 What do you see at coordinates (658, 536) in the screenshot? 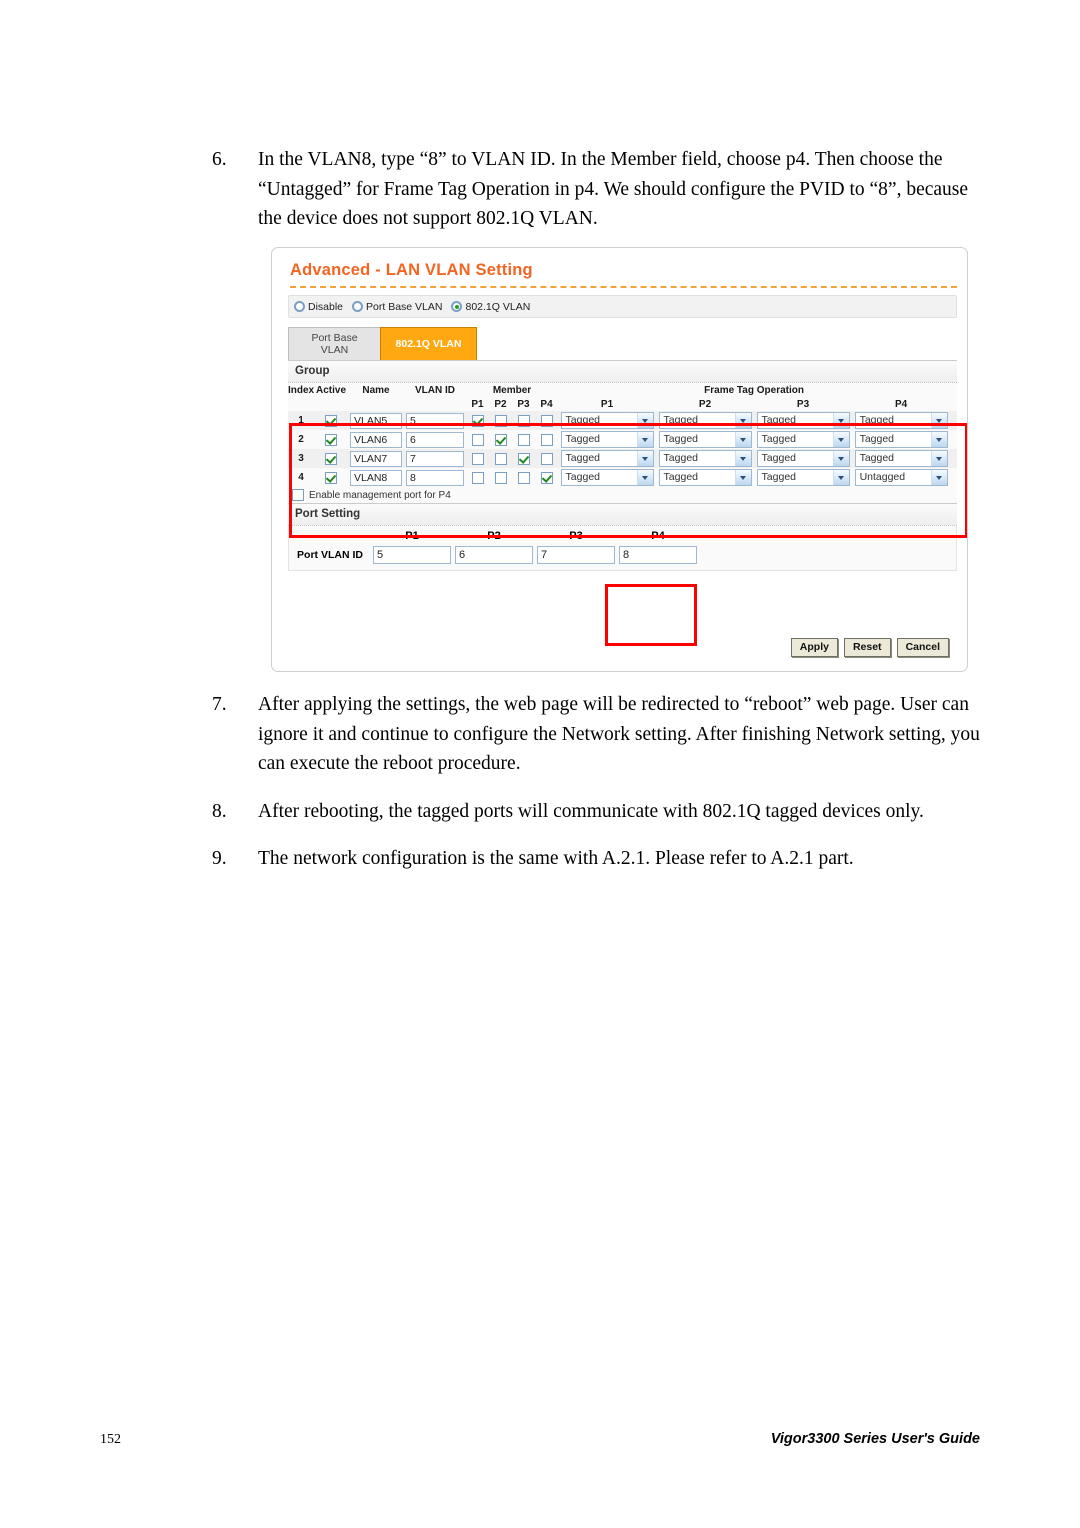
I see `port-header-p4: P4` at bounding box center [658, 536].